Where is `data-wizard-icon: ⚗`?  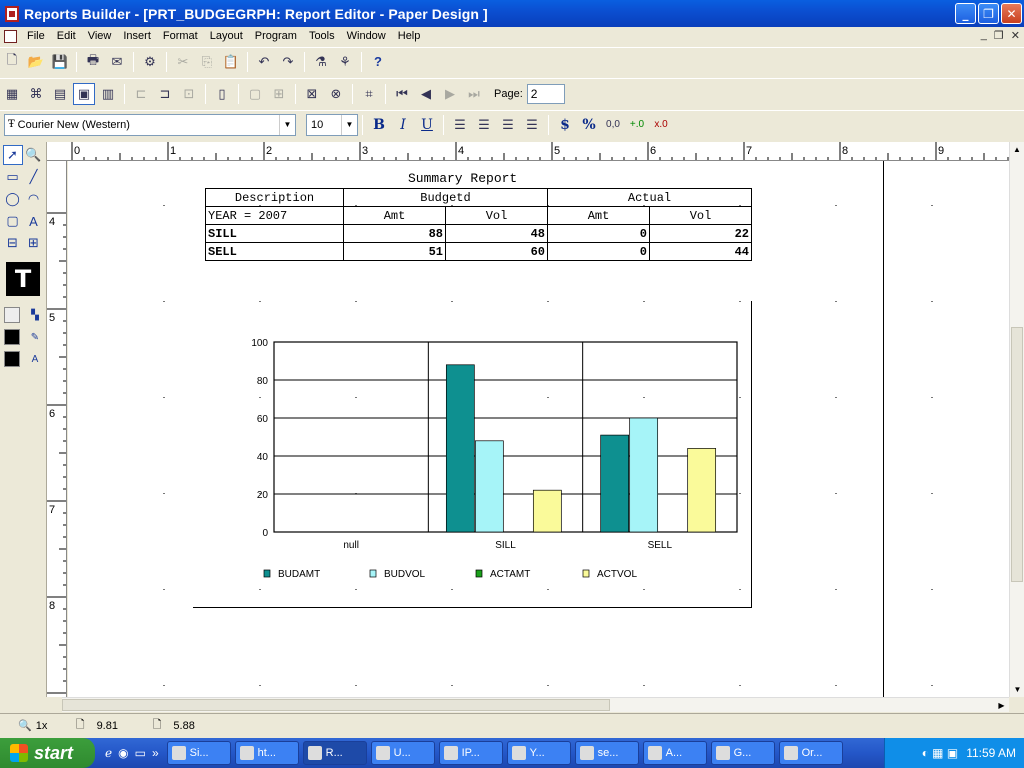 data-wizard-icon: ⚗ is located at coordinates (321, 62).